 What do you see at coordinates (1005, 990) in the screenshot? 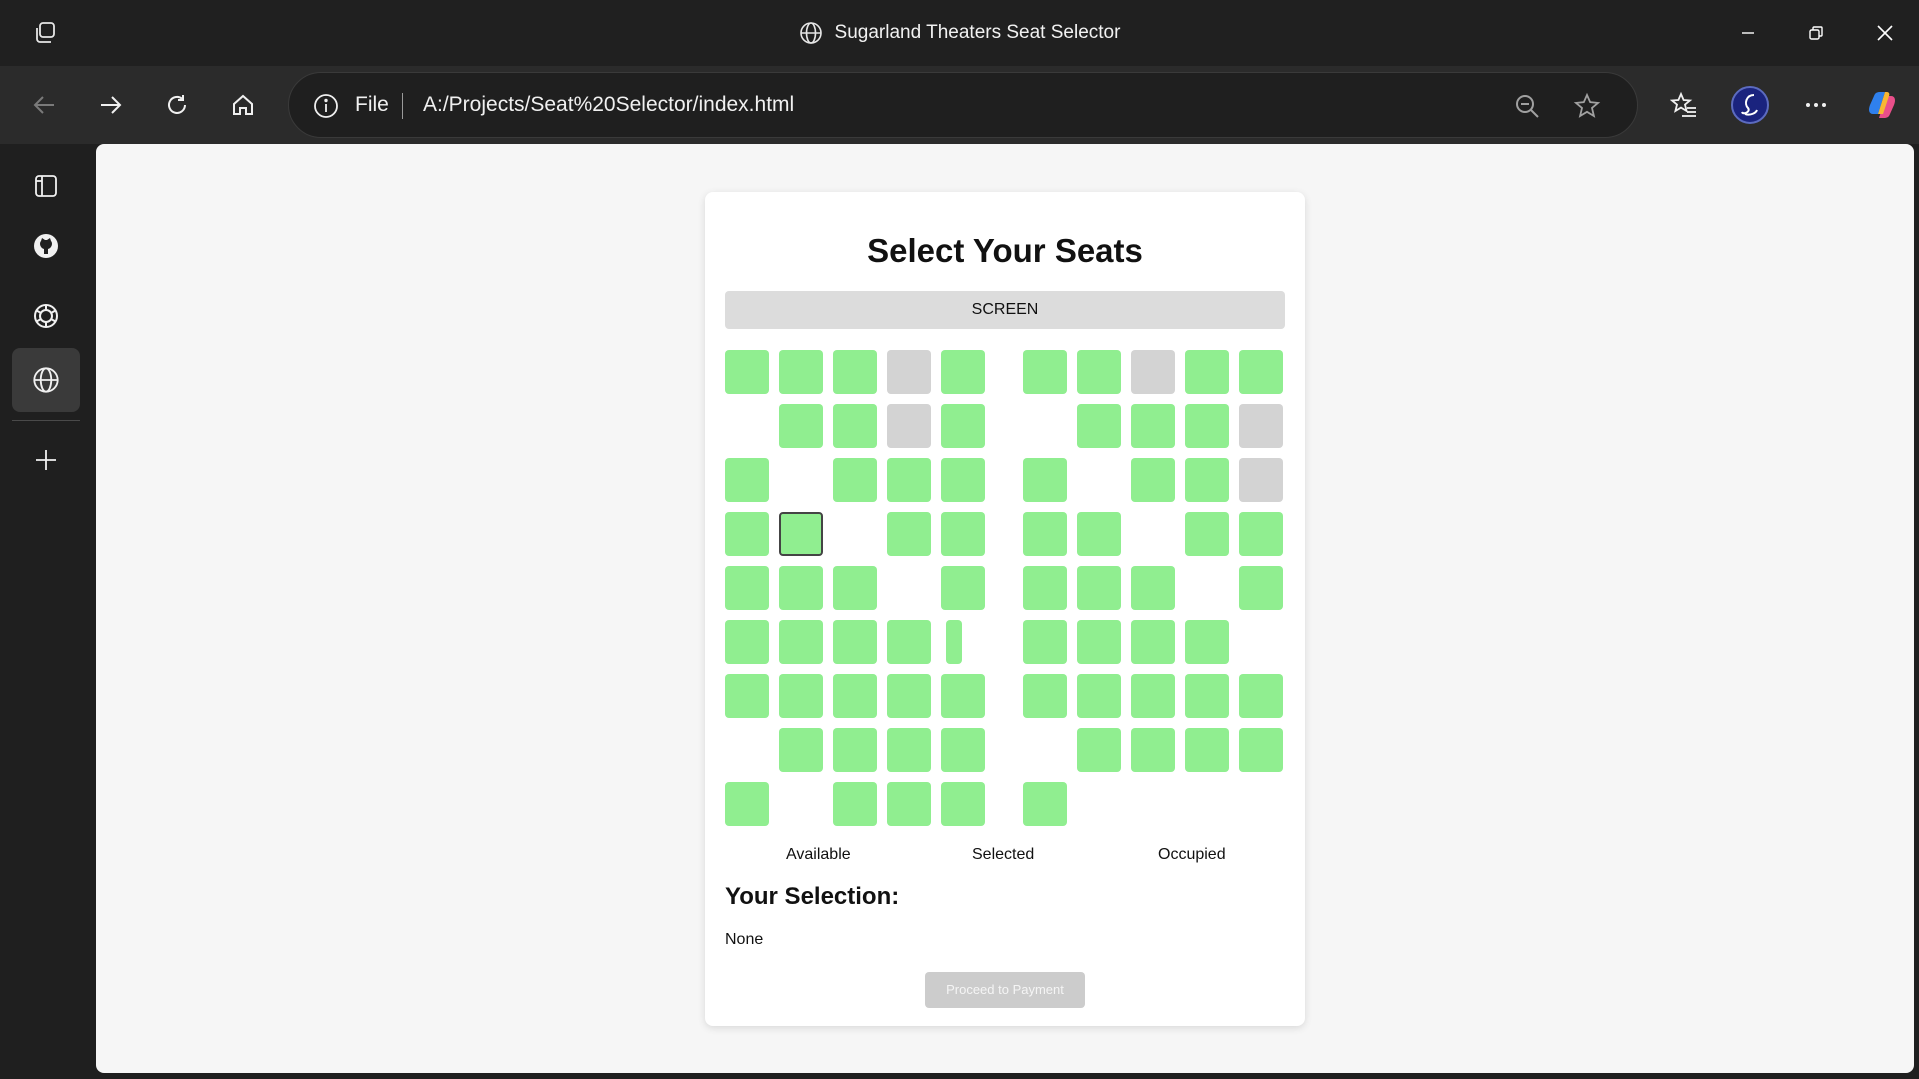
I see `proceed-to-payment-button: Proceed to Payment` at bounding box center [1005, 990].